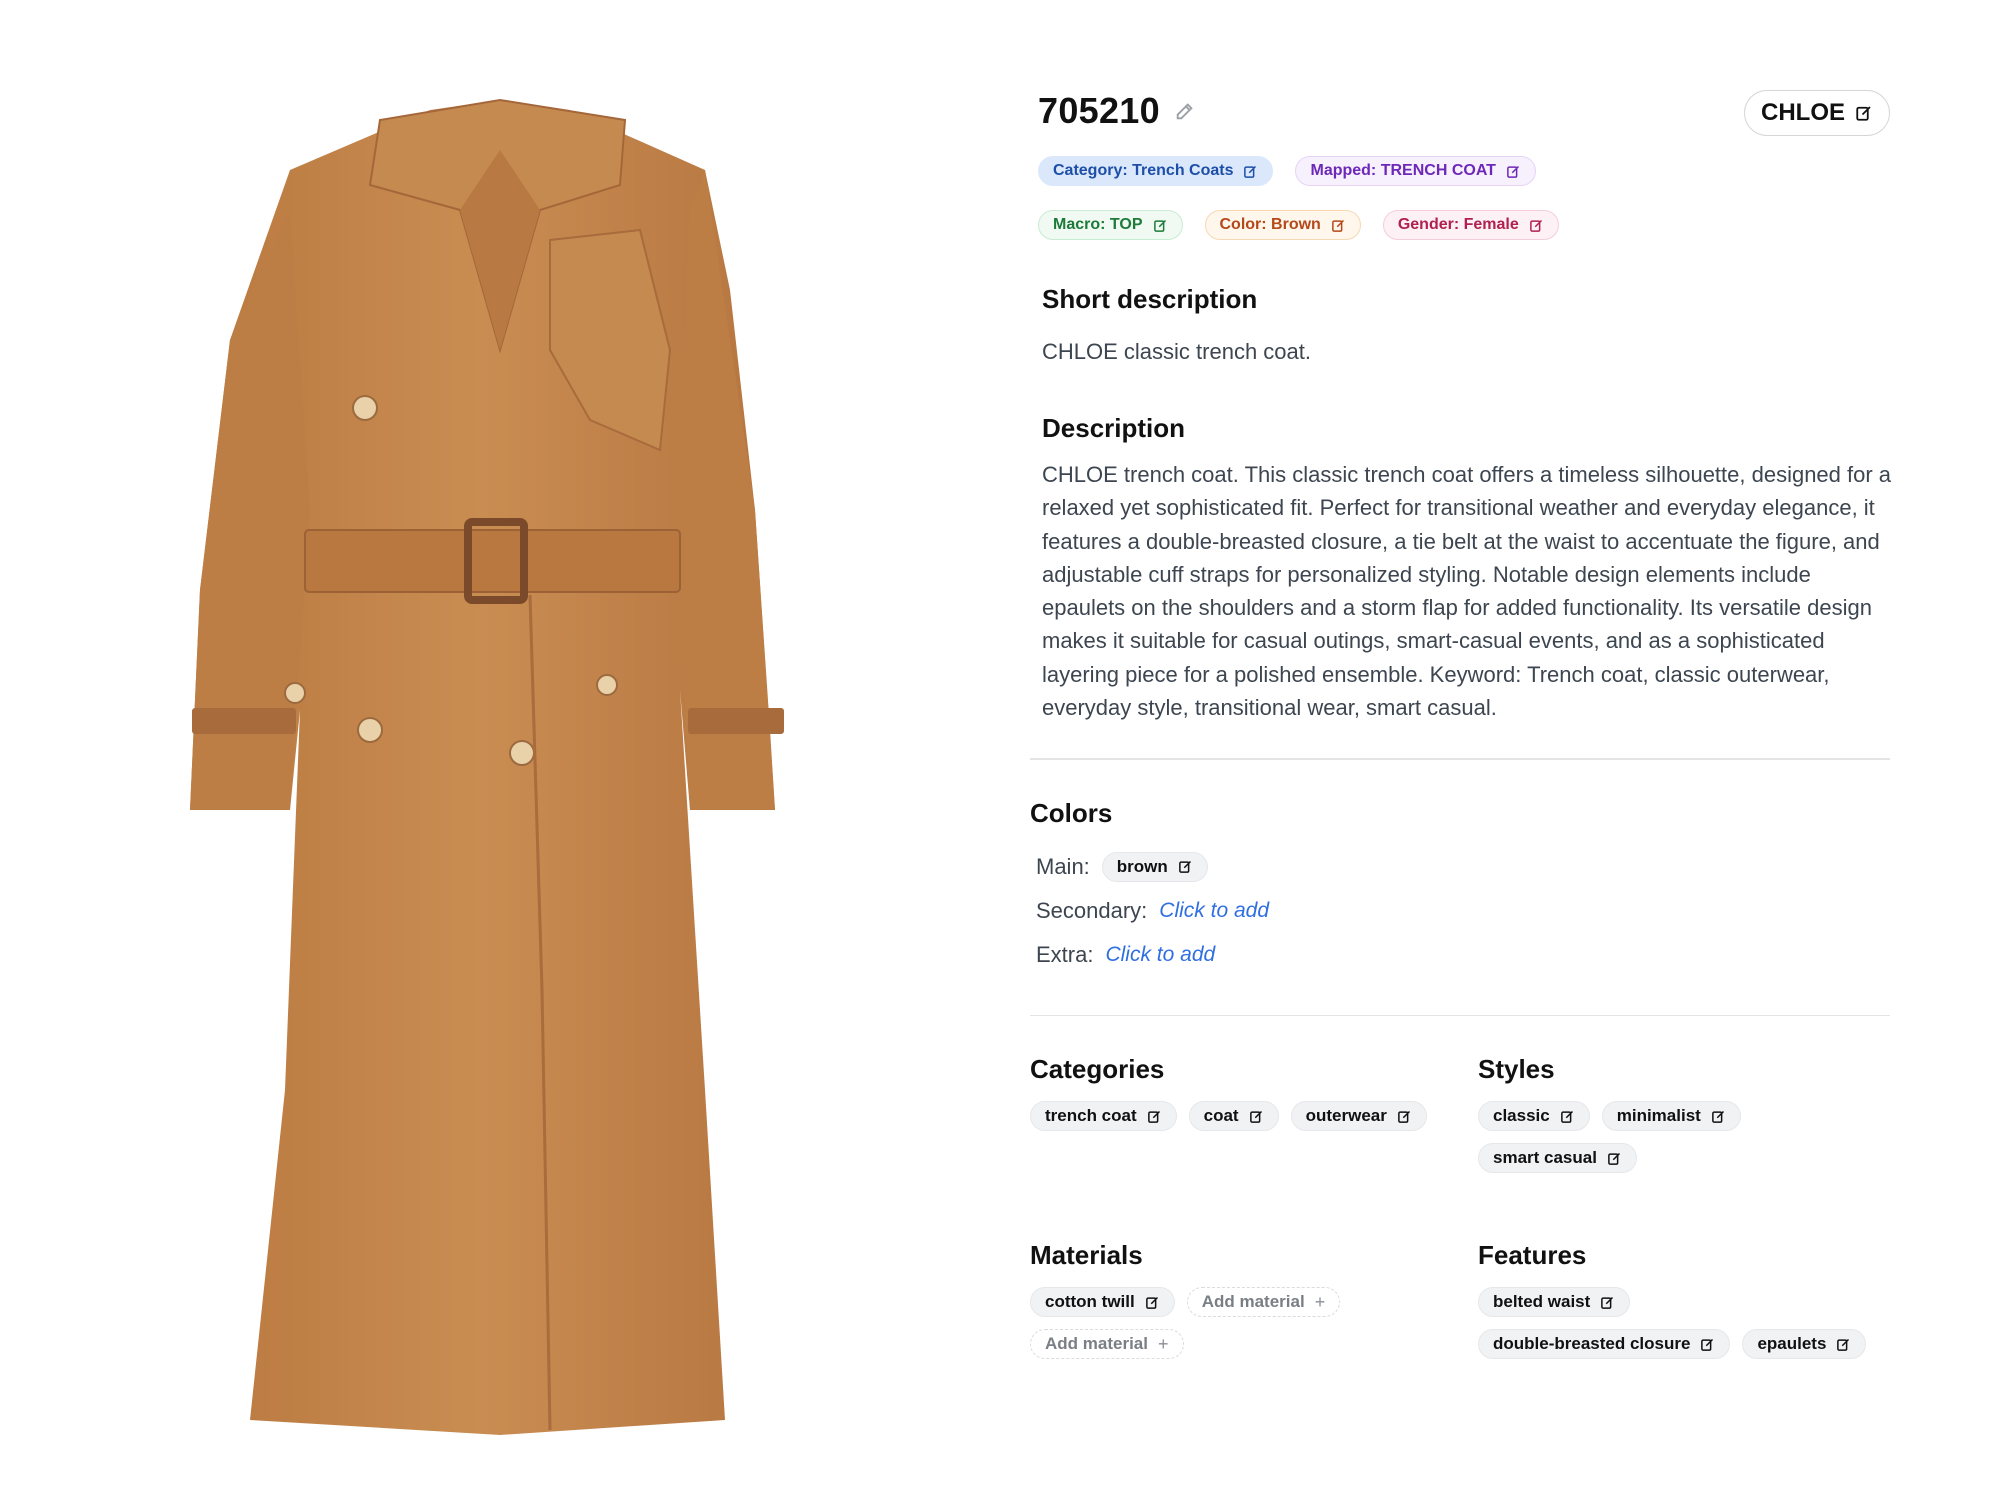 This screenshot has width=2000, height=1500. I want to click on color-secondary-label: Secondary:, so click(1092, 910).